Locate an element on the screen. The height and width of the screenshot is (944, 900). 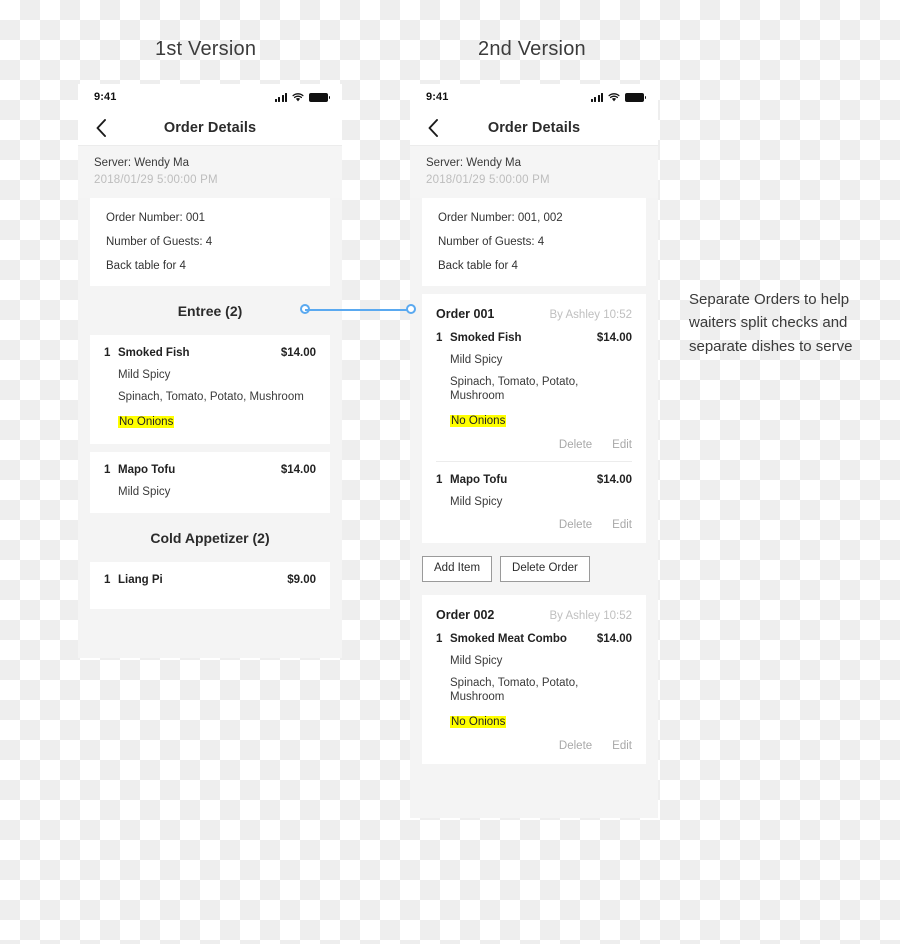
annotation-connector is located at coordinates (358, 310).